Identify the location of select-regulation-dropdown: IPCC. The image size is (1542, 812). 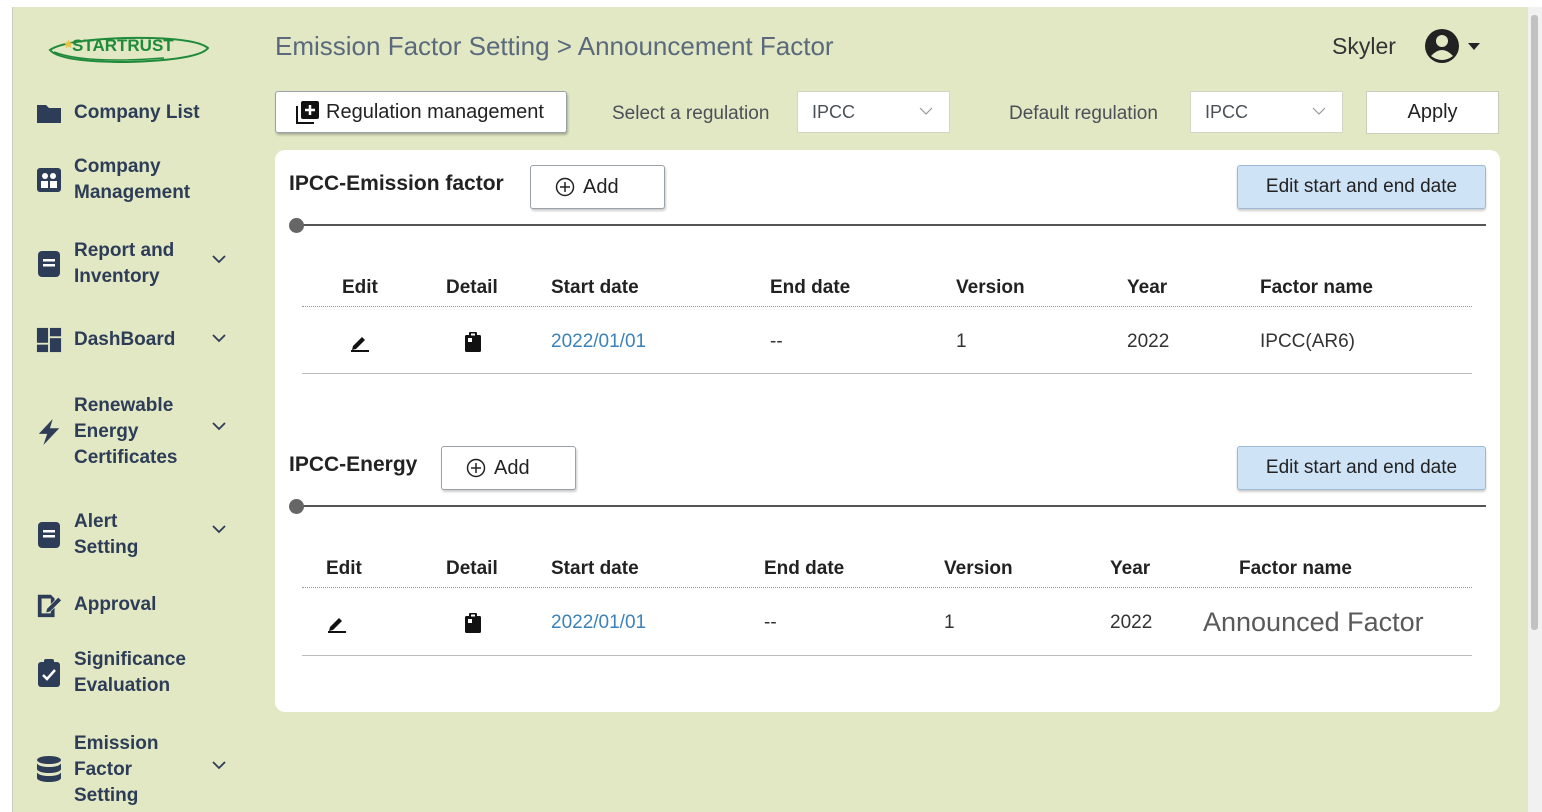
(873, 112).